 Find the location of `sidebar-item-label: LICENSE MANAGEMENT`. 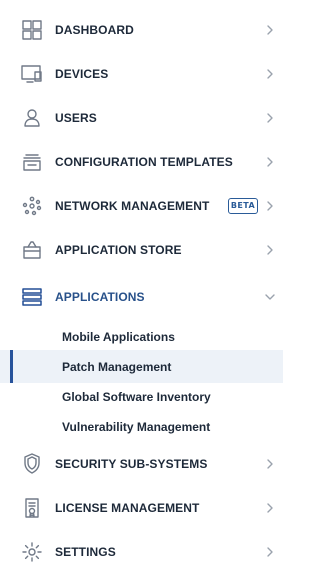

sidebar-item-label: LICENSE MANAGEMENT is located at coordinates (127, 508).